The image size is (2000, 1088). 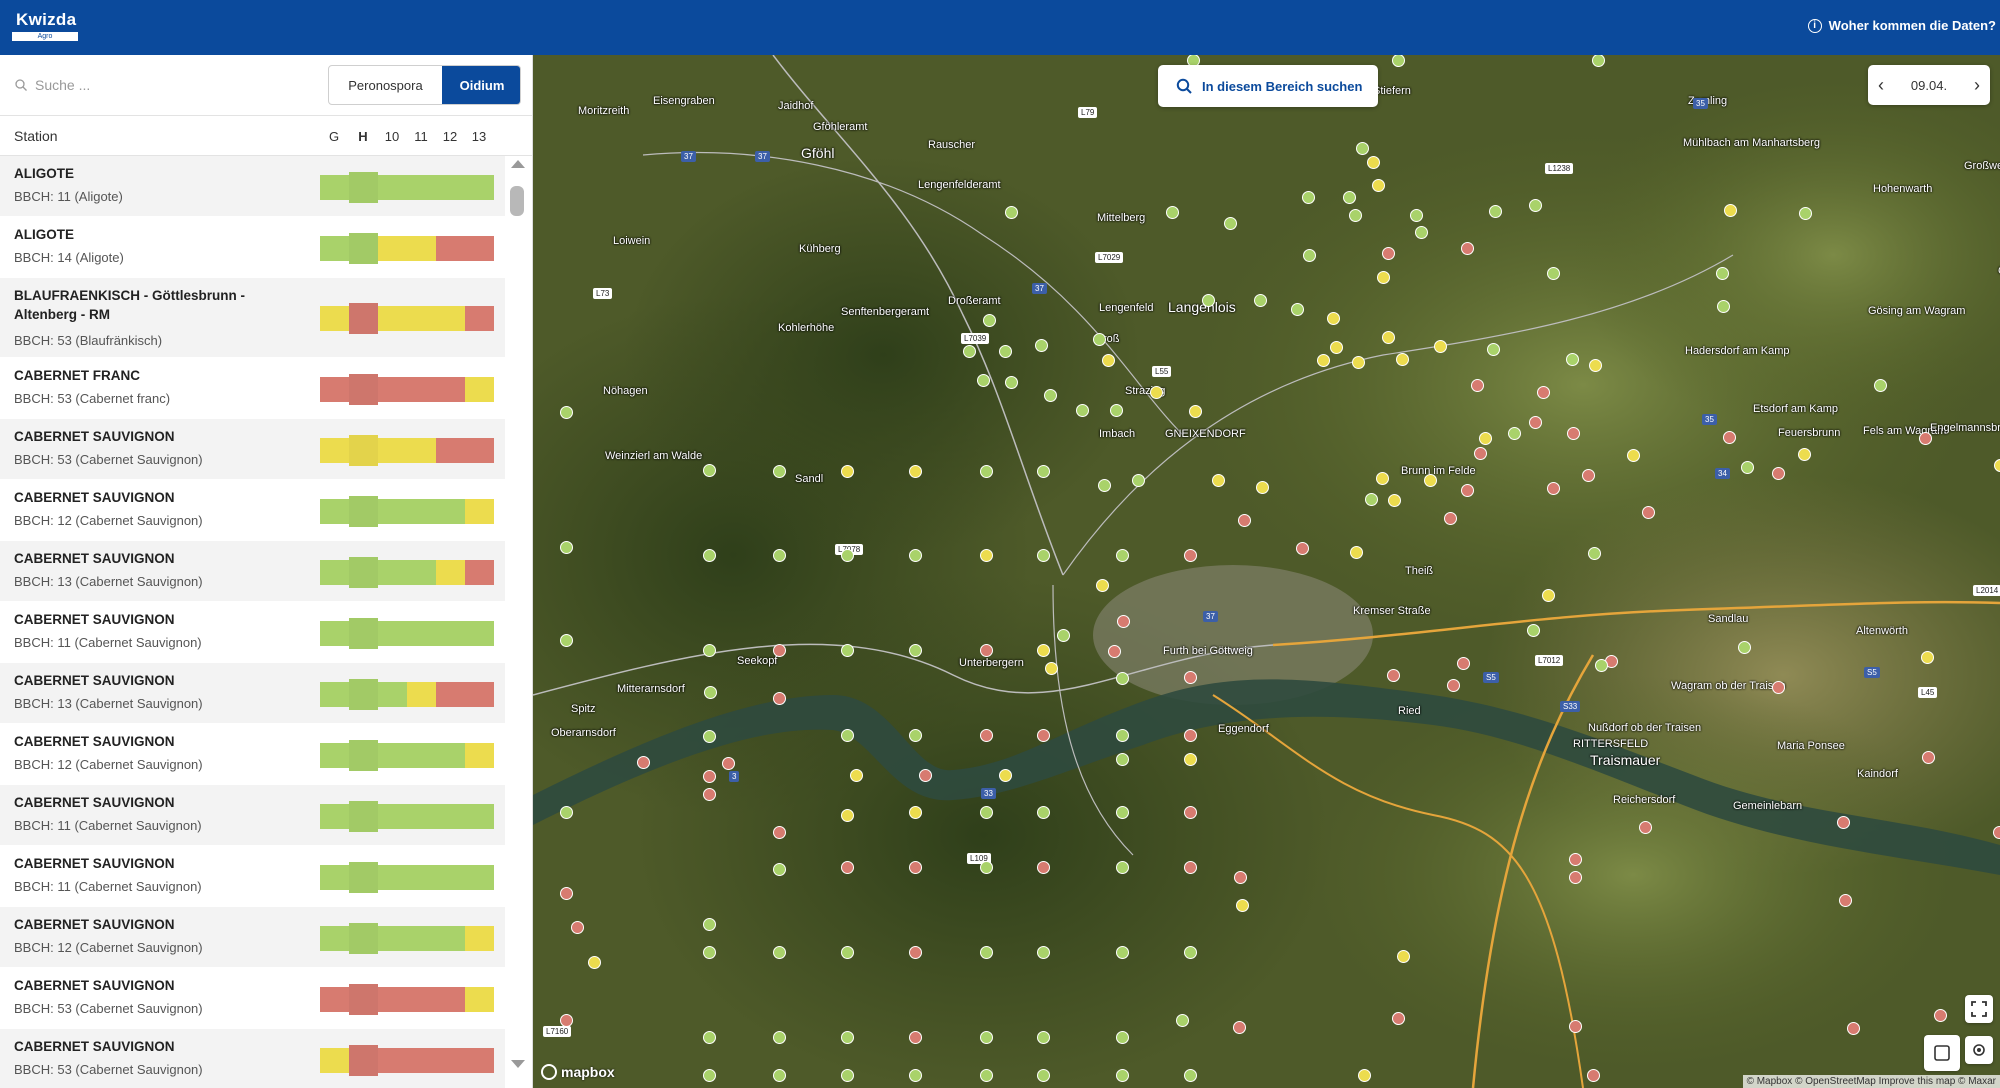 I want to click on toggle-oidium: Oidium, so click(x=481, y=85).